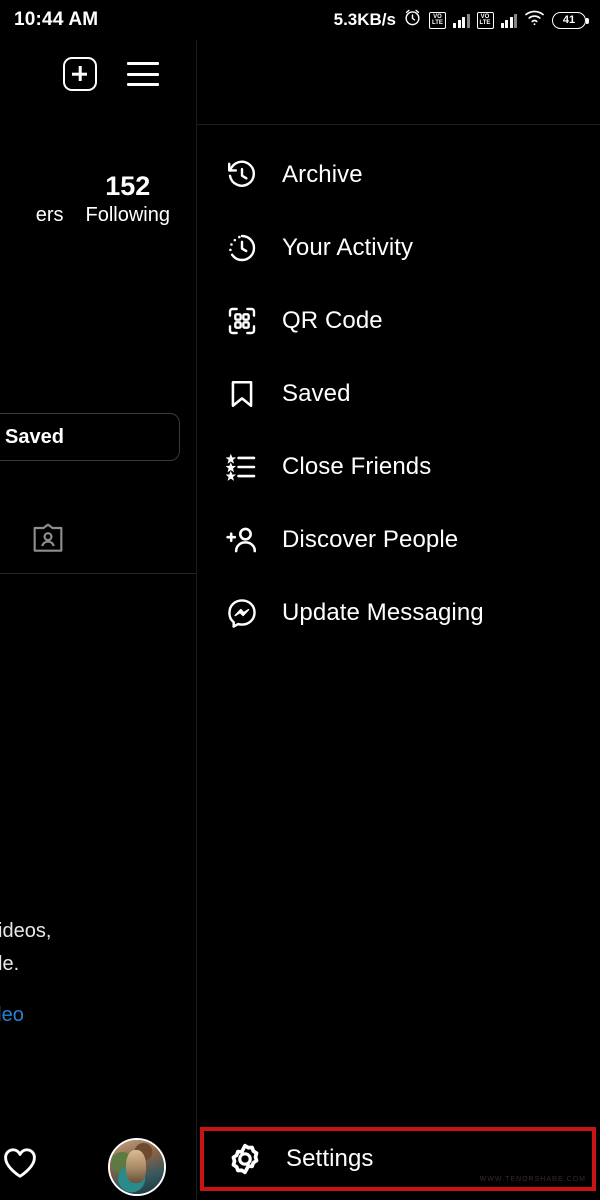 The image size is (600, 1200). I want to click on menu-item-your-activity-label: Your Activity, so click(348, 247).